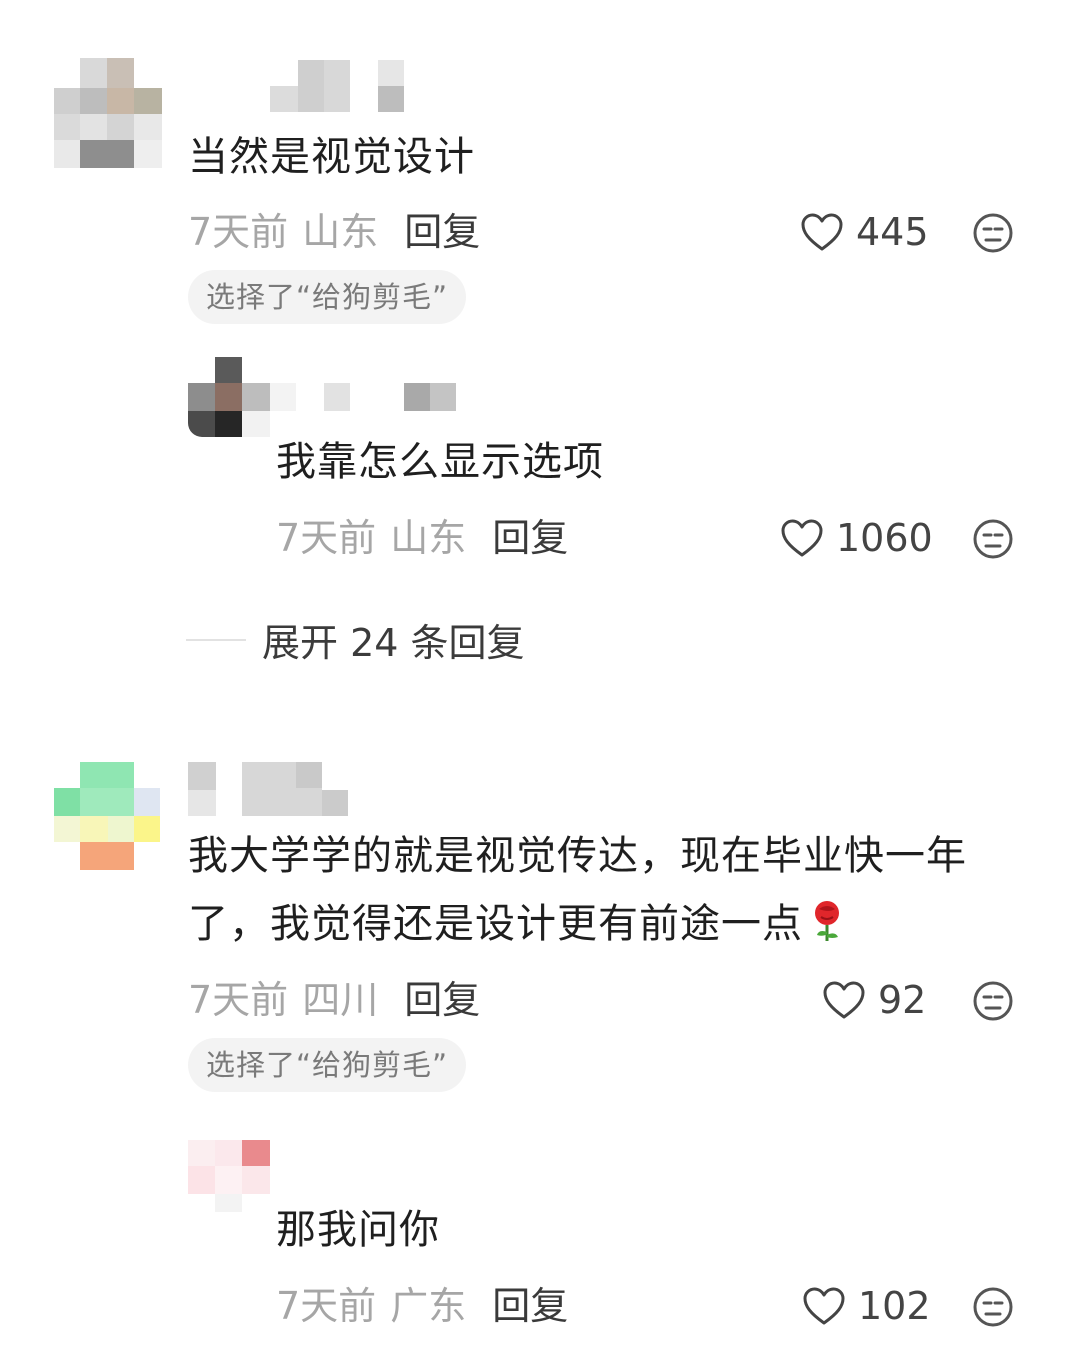 The width and height of the screenshot is (1080, 1363). I want to click on comment-text: 我大学学的就是视觉传达，现在毕业快一年 了，我觉得还是设计更有前途一点, so click(577, 890).